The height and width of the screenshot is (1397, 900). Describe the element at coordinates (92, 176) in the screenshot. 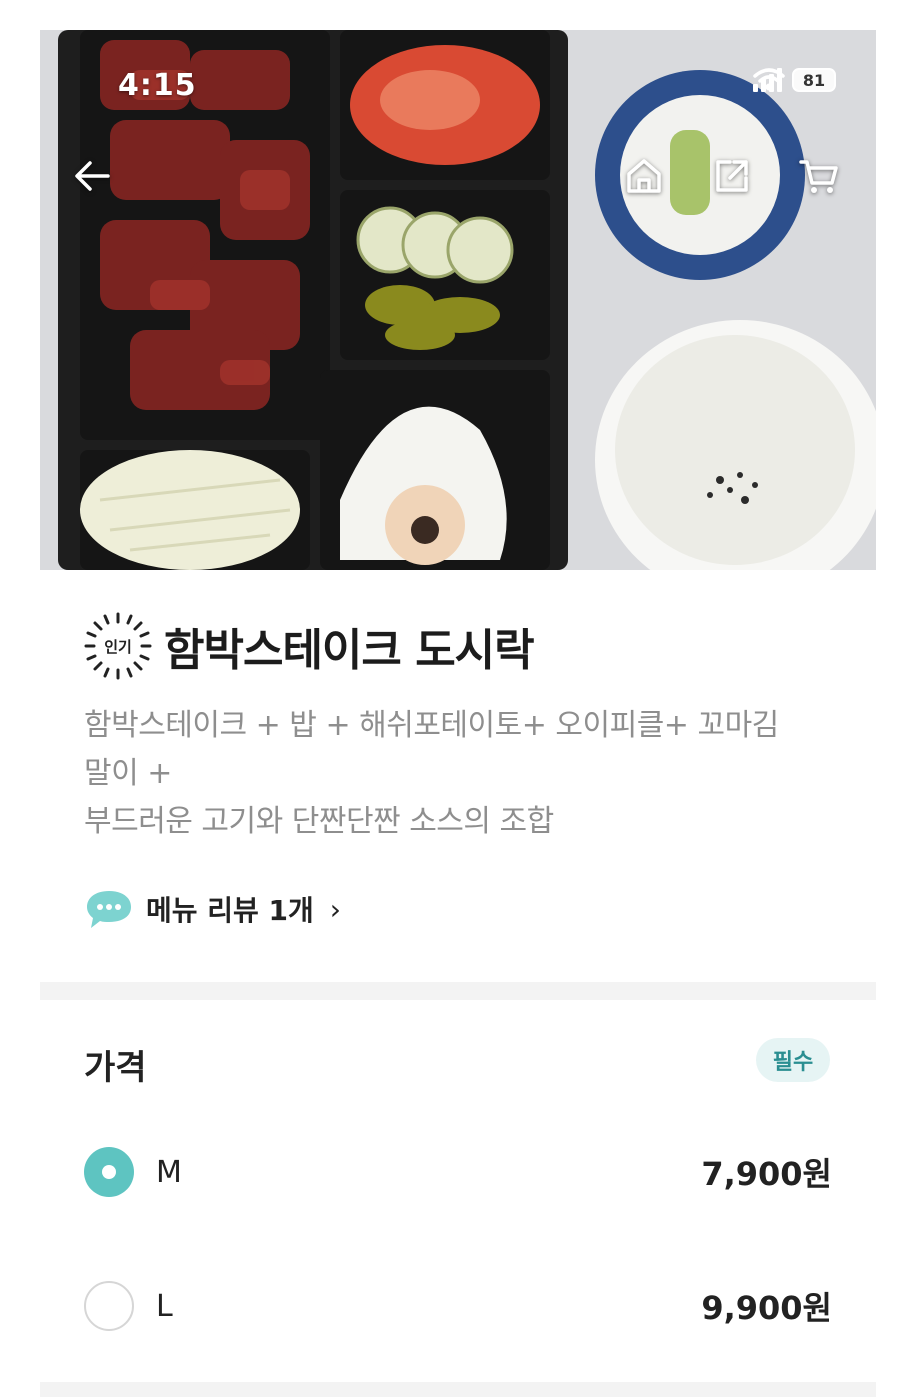

I see `back-arrow-icon` at that location.